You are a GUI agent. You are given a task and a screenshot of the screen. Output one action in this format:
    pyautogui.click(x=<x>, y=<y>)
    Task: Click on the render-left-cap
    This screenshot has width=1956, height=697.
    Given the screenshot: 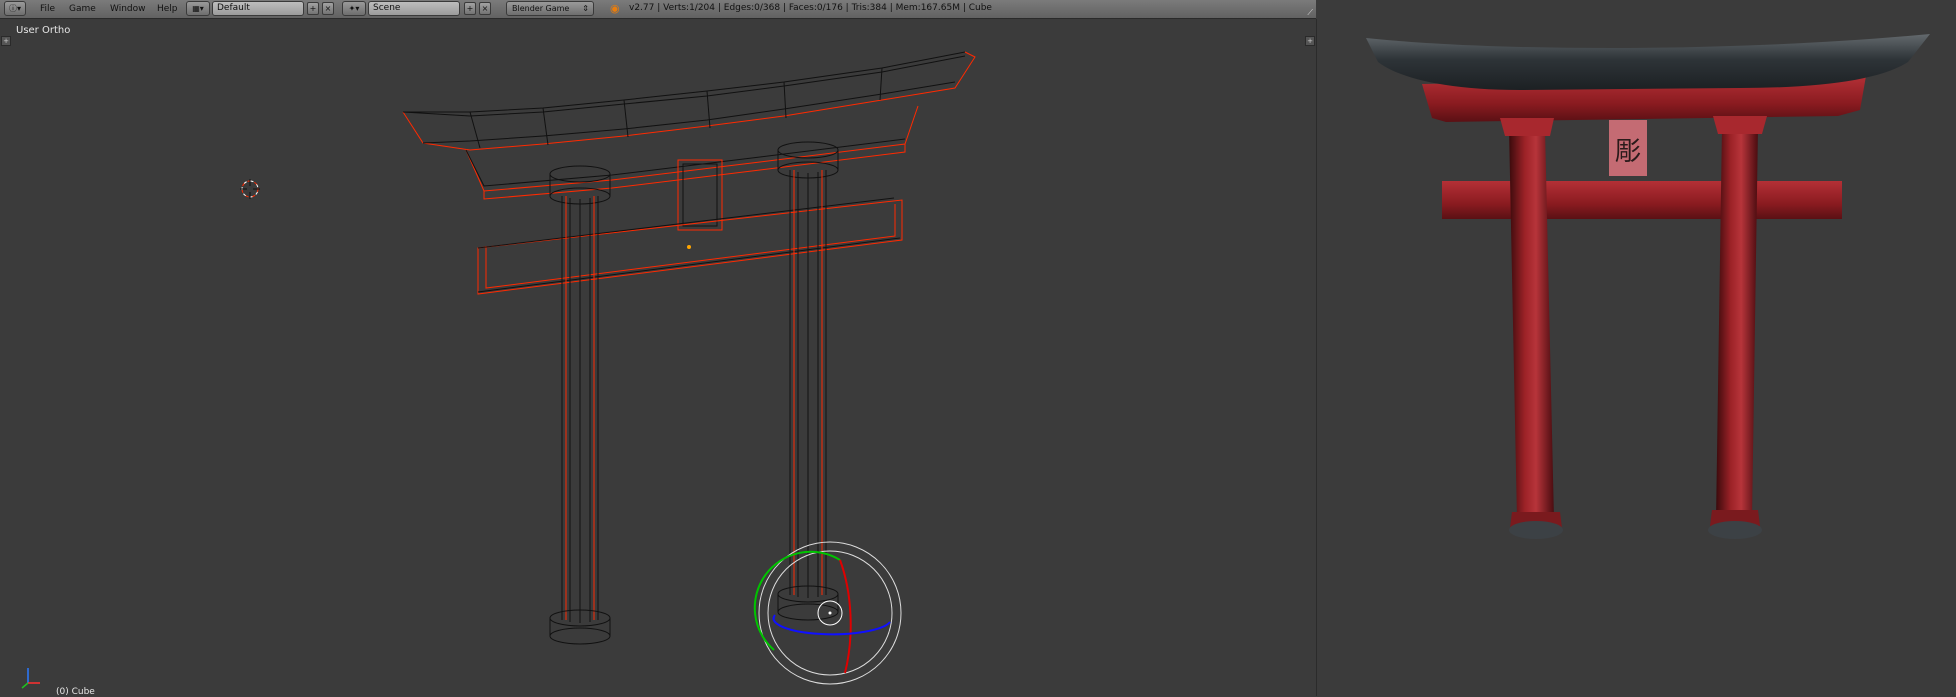 What is the action you would take?
    pyautogui.click(x=1527, y=127)
    